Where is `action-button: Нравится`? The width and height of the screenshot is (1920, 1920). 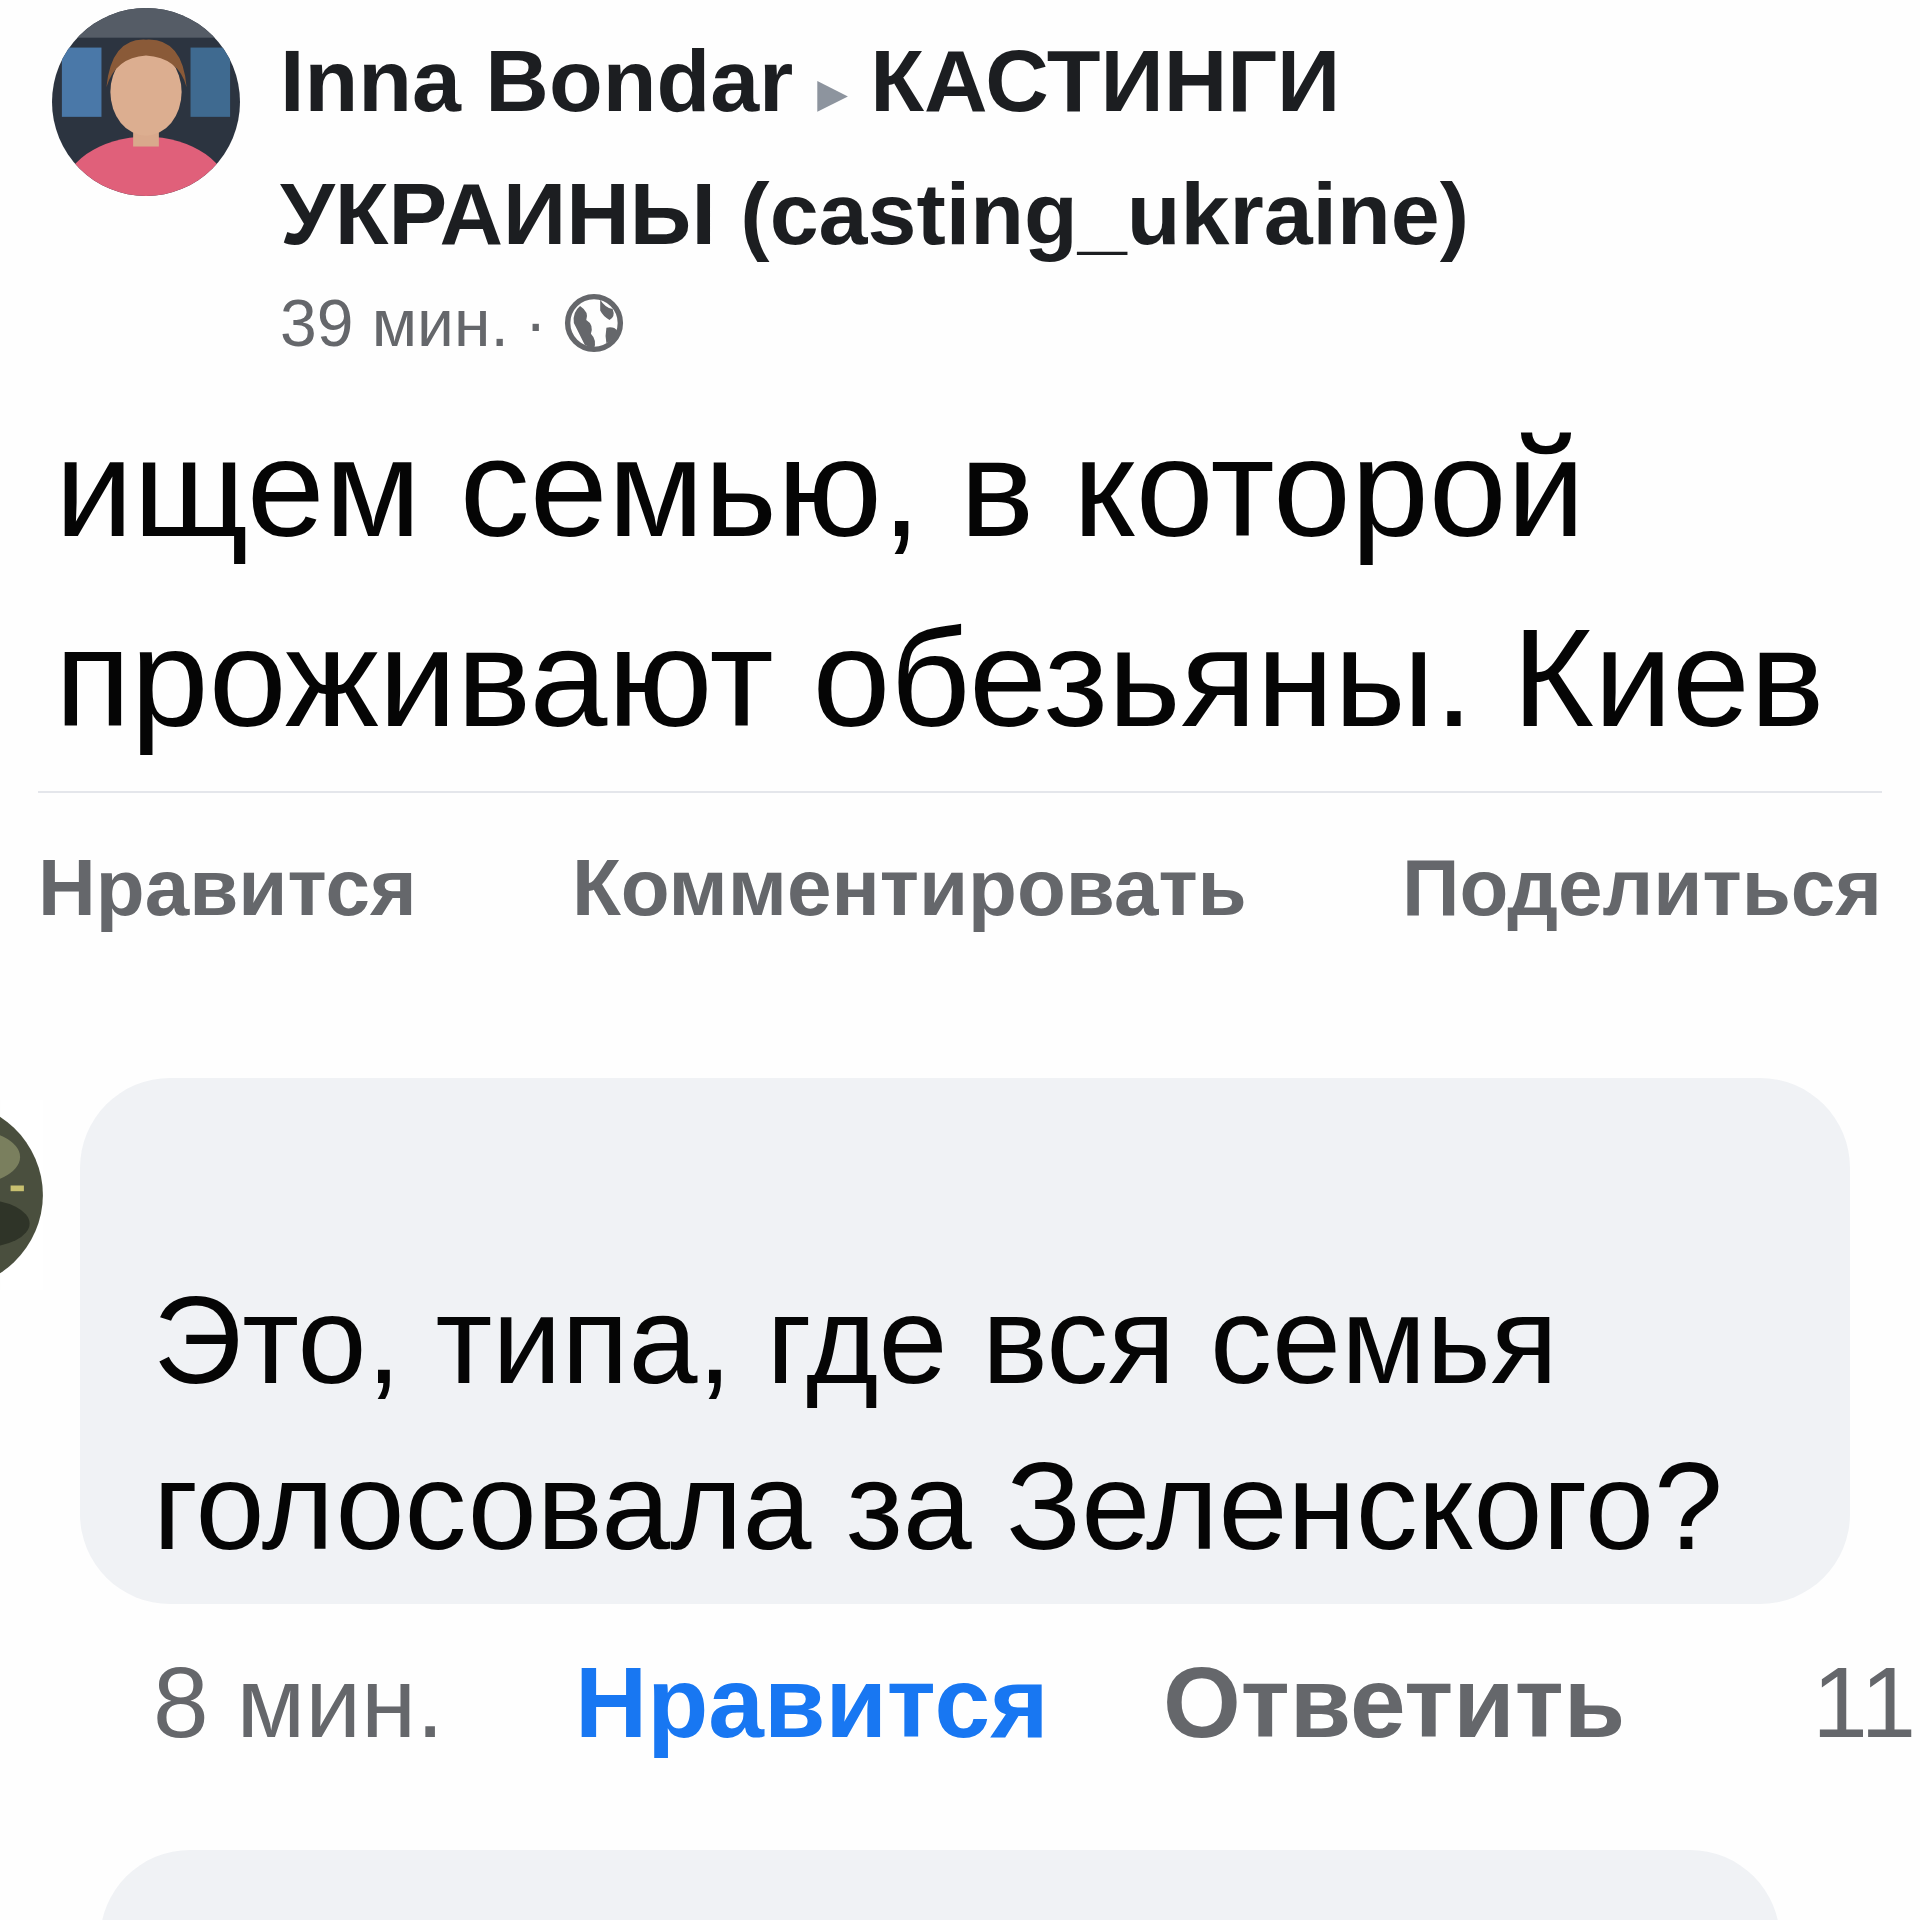 action-button: Нравится is located at coordinates (227, 888).